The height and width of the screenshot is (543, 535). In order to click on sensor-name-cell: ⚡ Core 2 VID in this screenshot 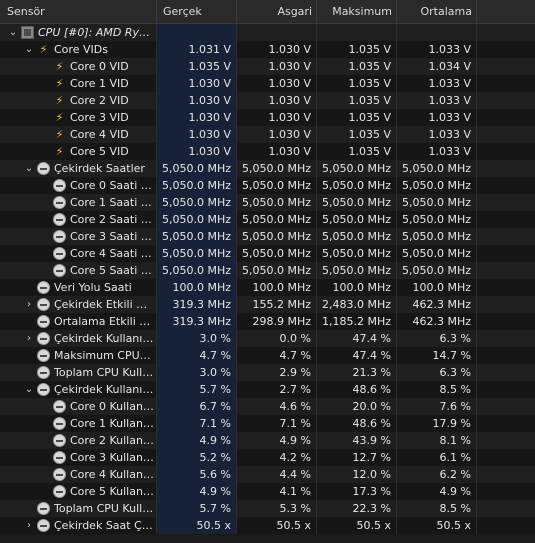, I will do `click(78, 100)`.